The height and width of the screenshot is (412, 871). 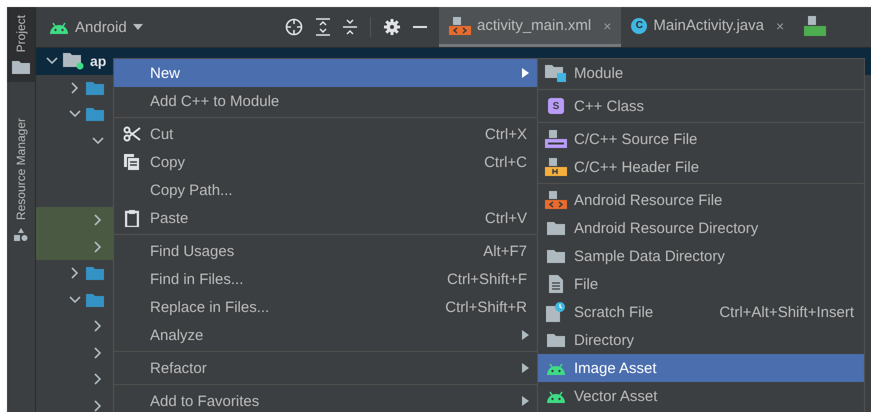 What do you see at coordinates (639, 26) in the screenshot?
I see `class-icon: C` at bounding box center [639, 26].